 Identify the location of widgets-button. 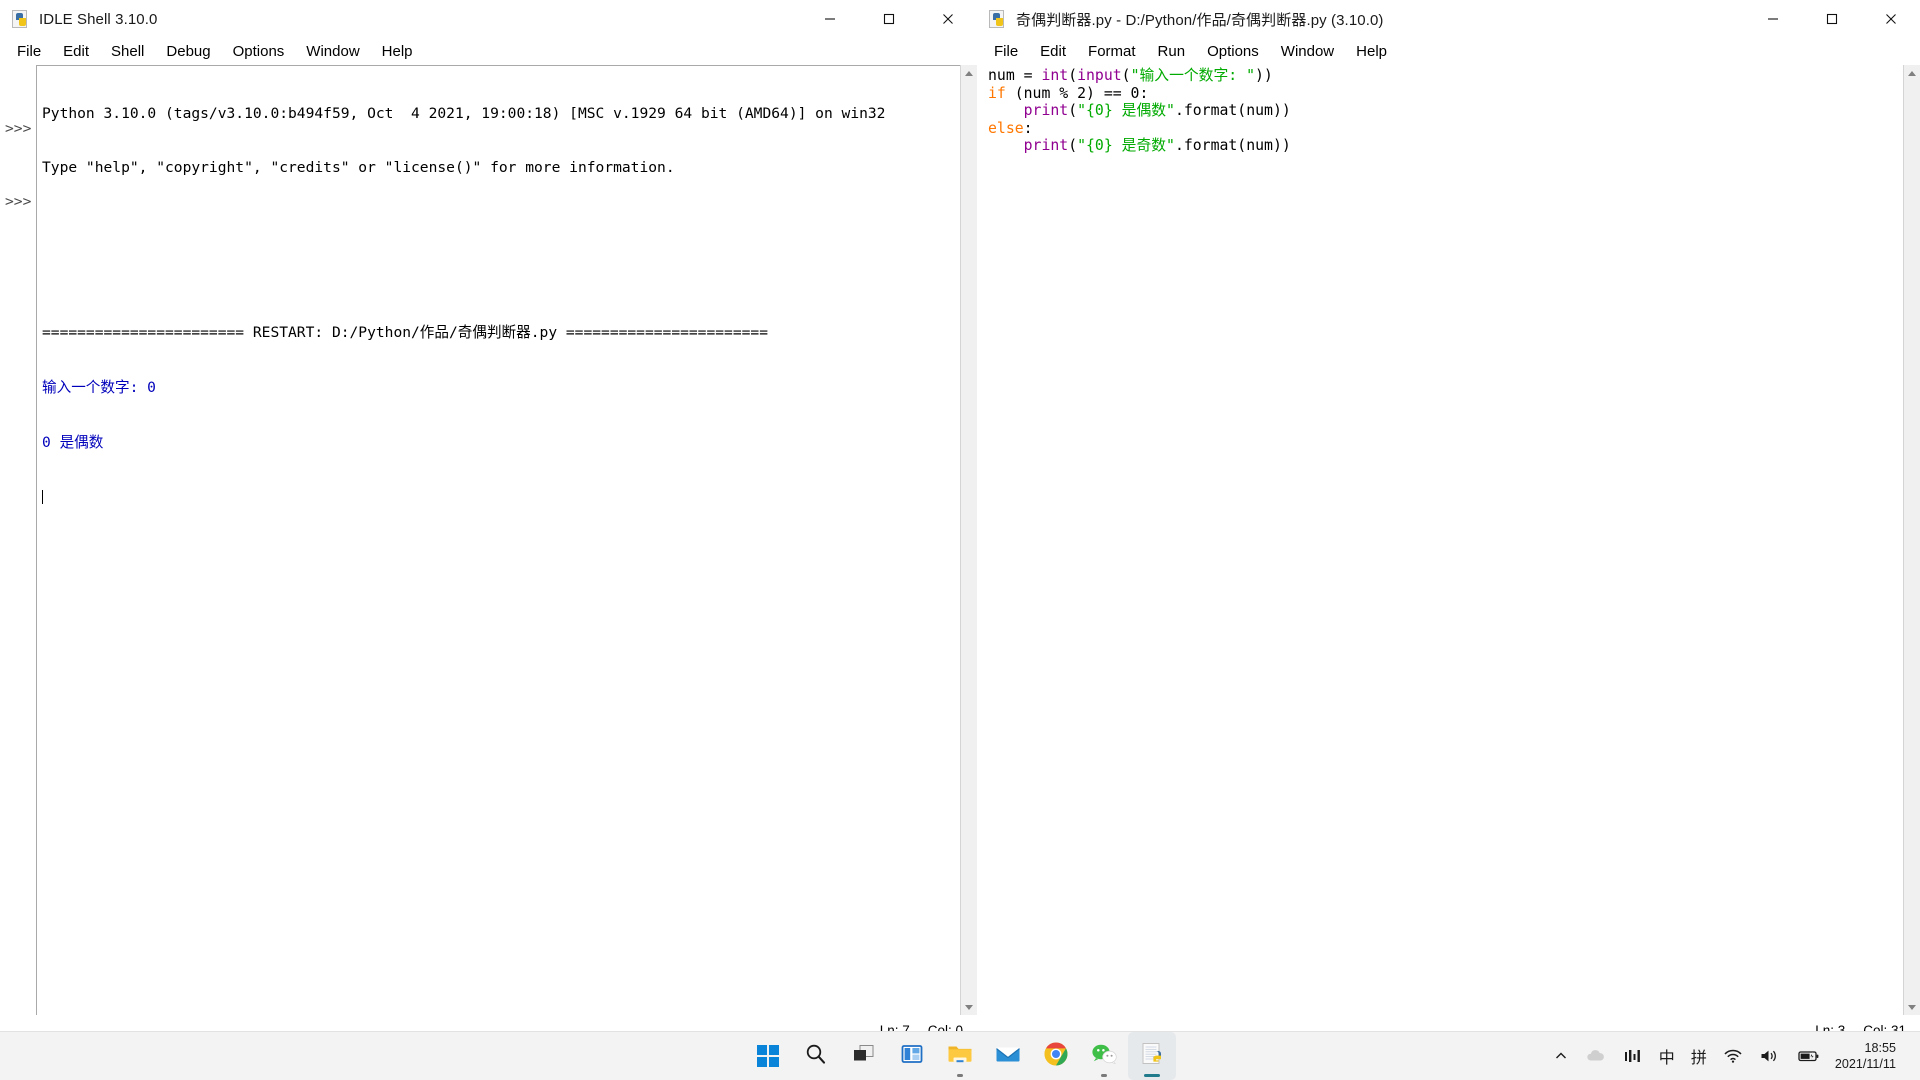
(912, 1056).